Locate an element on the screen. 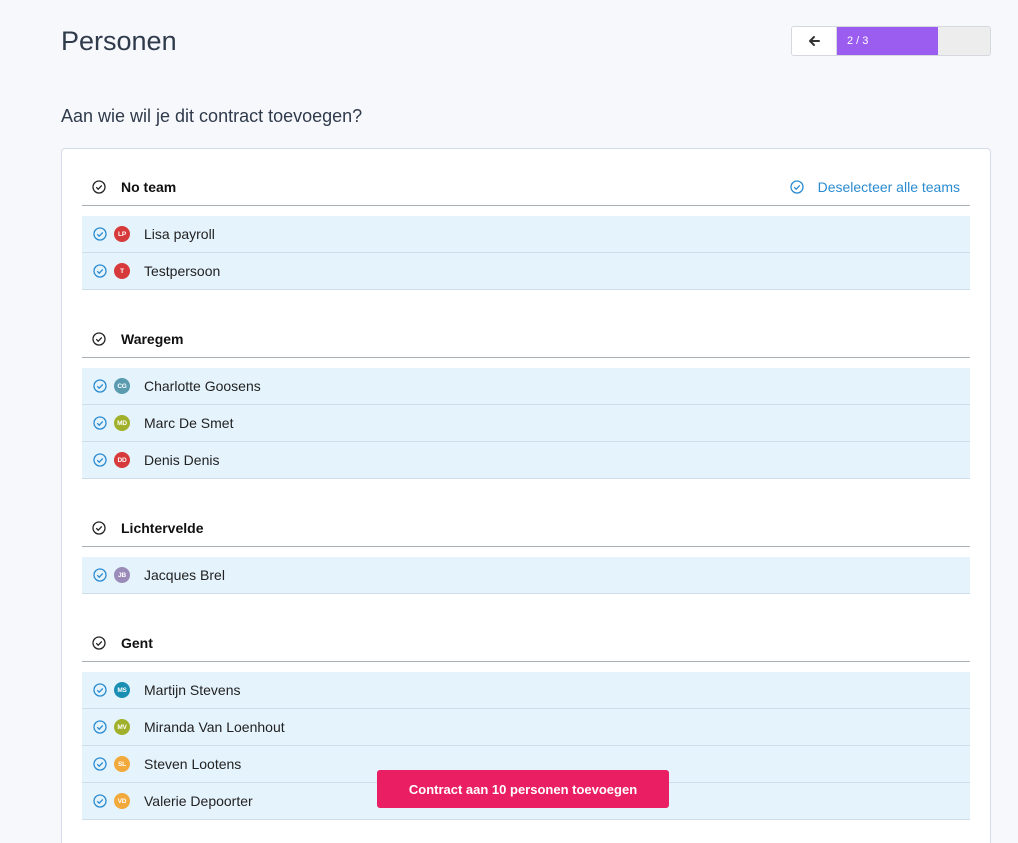 The image size is (1018, 843). person-row: MS Martijn Stevens is located at coordinates (526, 690).